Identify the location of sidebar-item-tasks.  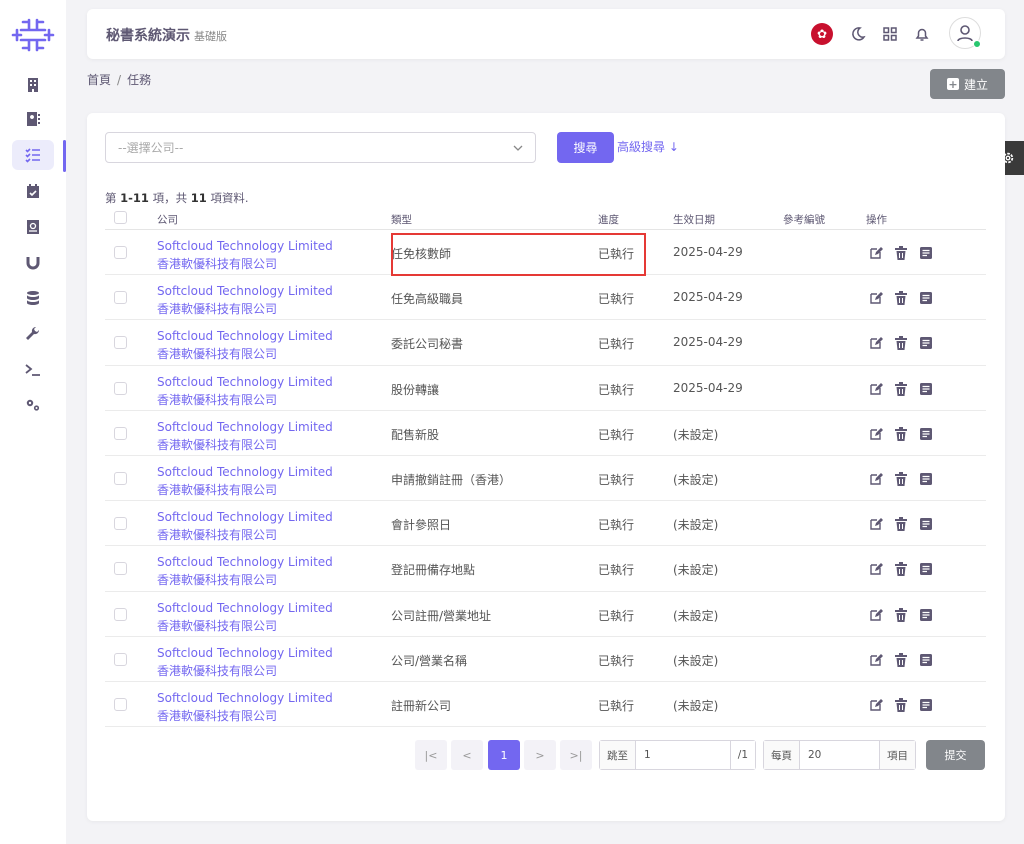
(33, 155).